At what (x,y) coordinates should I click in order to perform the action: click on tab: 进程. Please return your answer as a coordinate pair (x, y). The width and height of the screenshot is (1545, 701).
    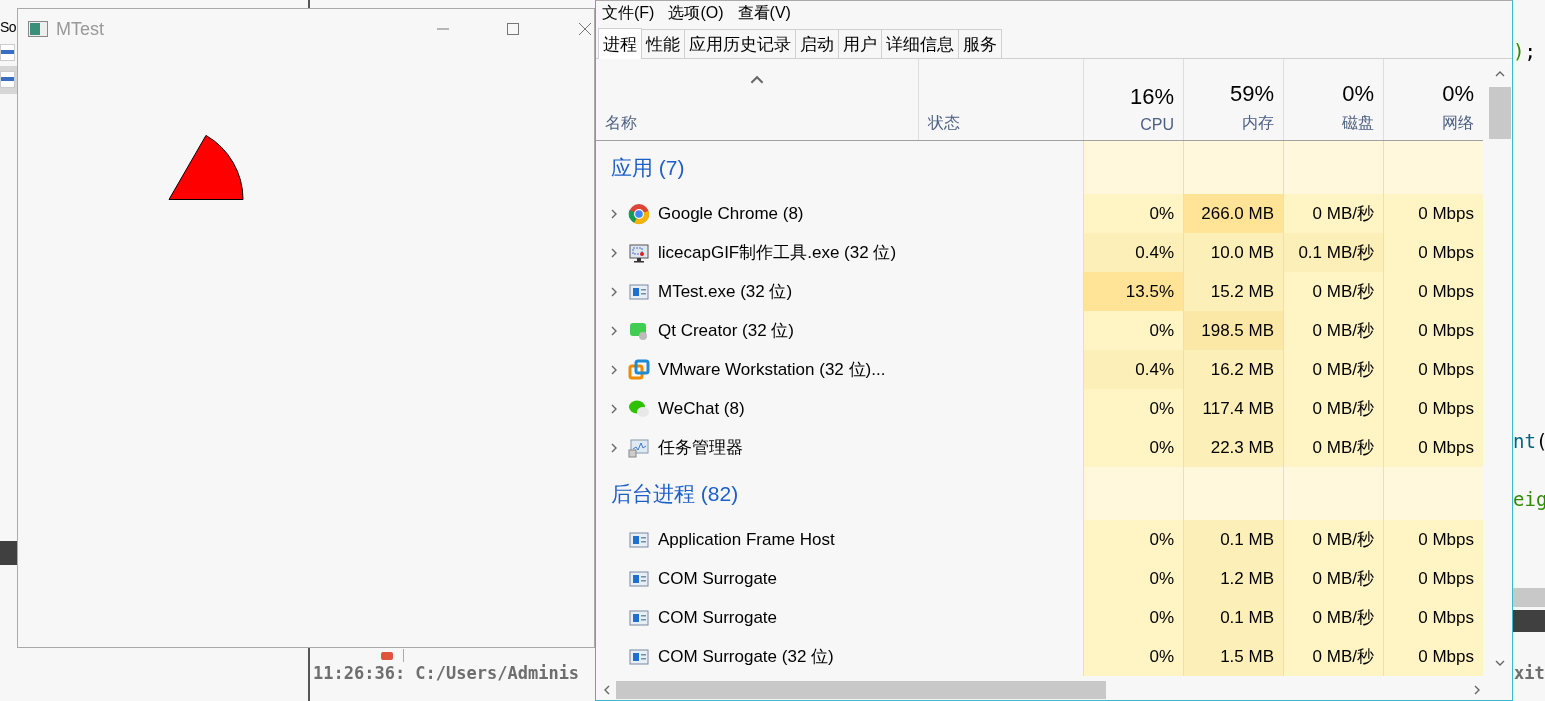
    Looking at the image, I should click on (620, 43).